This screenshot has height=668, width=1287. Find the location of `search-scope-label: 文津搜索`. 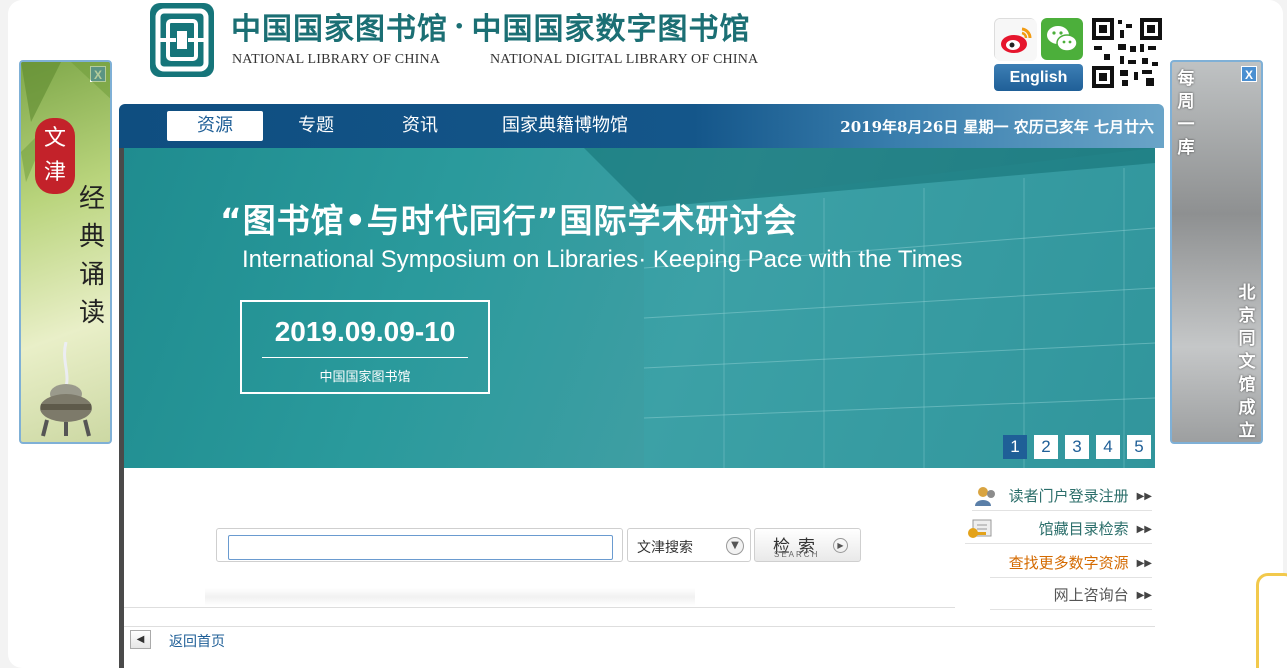

search-scope-label: 文津搜索 is located at coordinates (665, 548).